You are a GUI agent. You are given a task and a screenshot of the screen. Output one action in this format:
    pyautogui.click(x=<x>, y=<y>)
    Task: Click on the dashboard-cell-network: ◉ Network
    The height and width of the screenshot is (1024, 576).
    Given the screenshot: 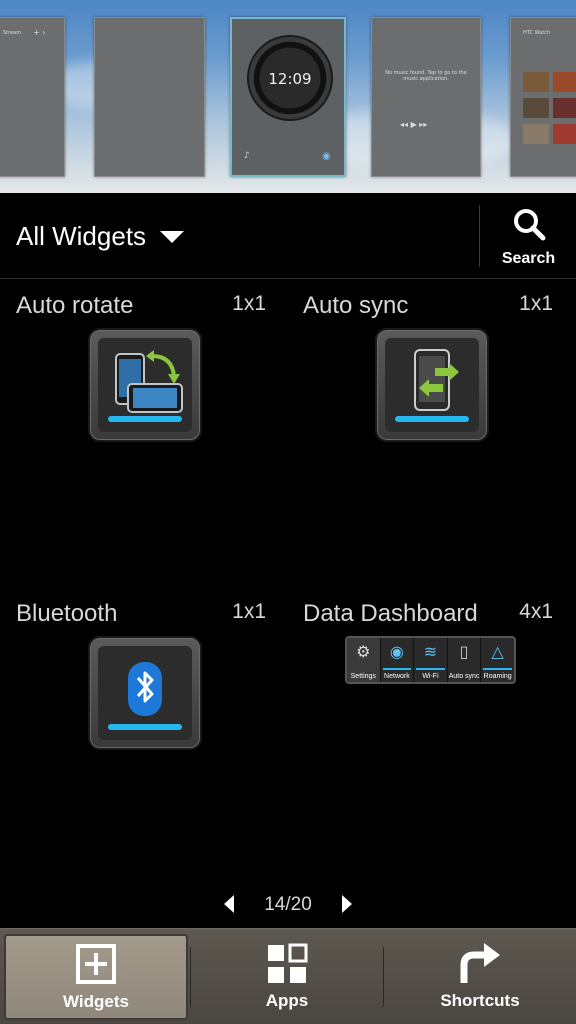 What is the action you would take?
    pyautogui.click(x=398, y=660)
    